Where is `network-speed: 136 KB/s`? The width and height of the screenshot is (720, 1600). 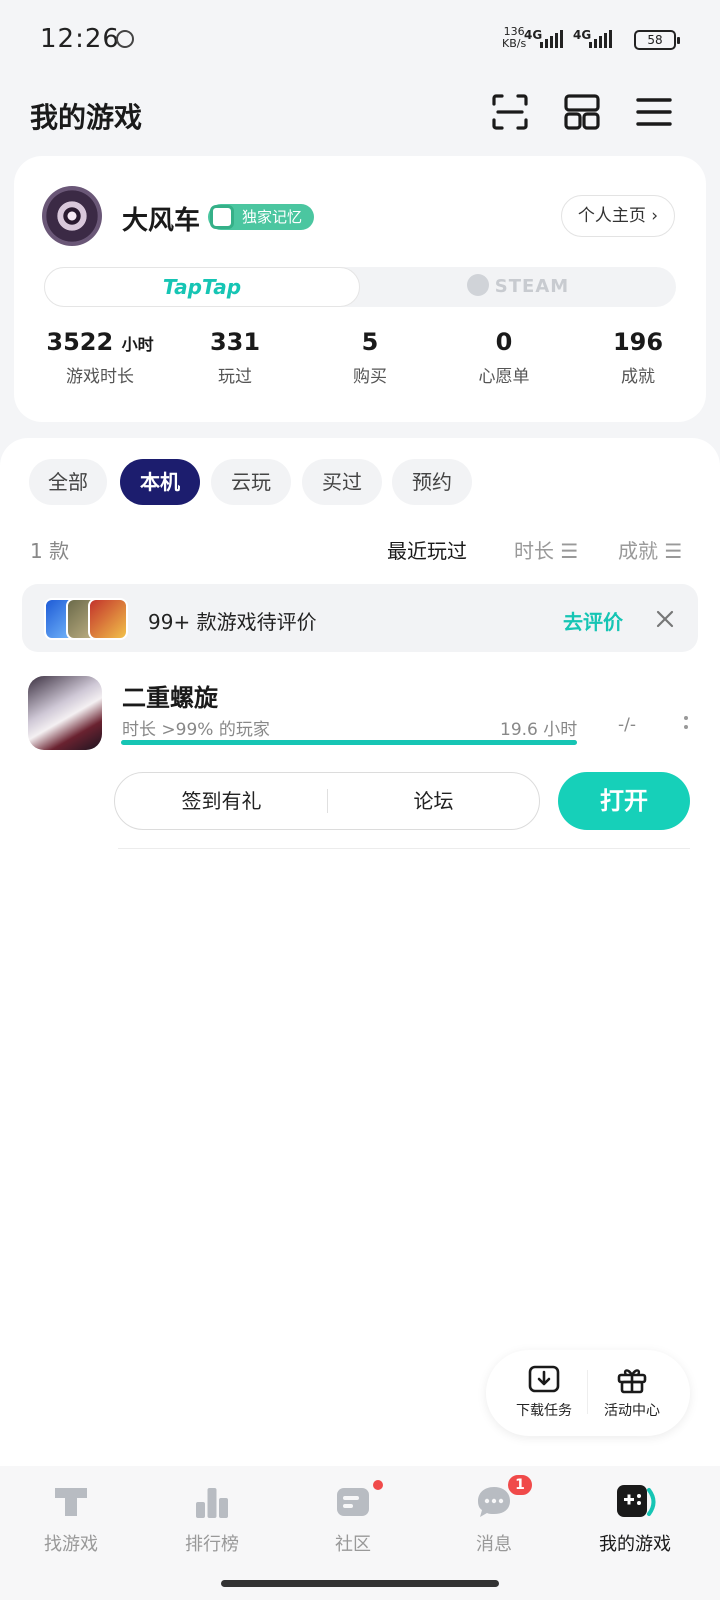 network-speed: 136 KB/s is located at coordinates (514, 38).